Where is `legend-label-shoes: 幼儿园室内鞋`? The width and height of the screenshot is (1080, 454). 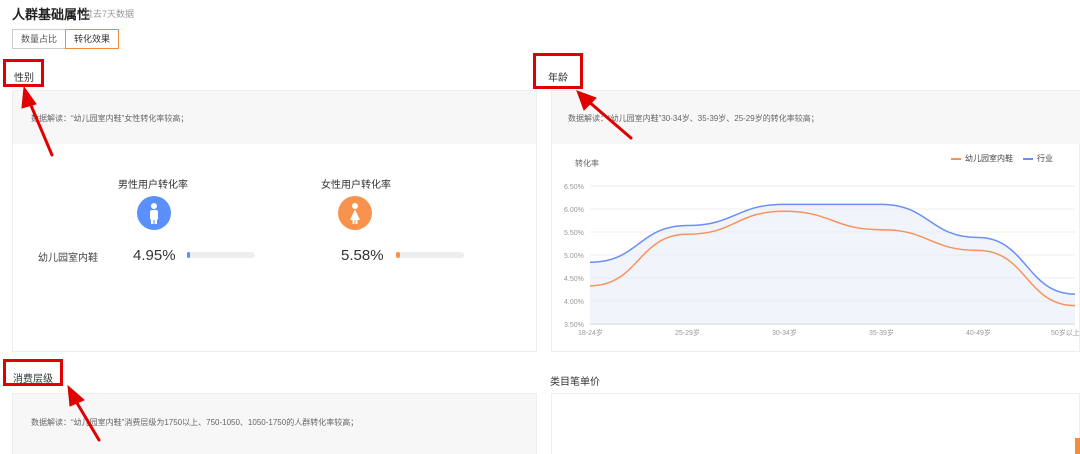
legend-label-shoes: 幼儿园室内鞋 is located at coordinates (989, 158).